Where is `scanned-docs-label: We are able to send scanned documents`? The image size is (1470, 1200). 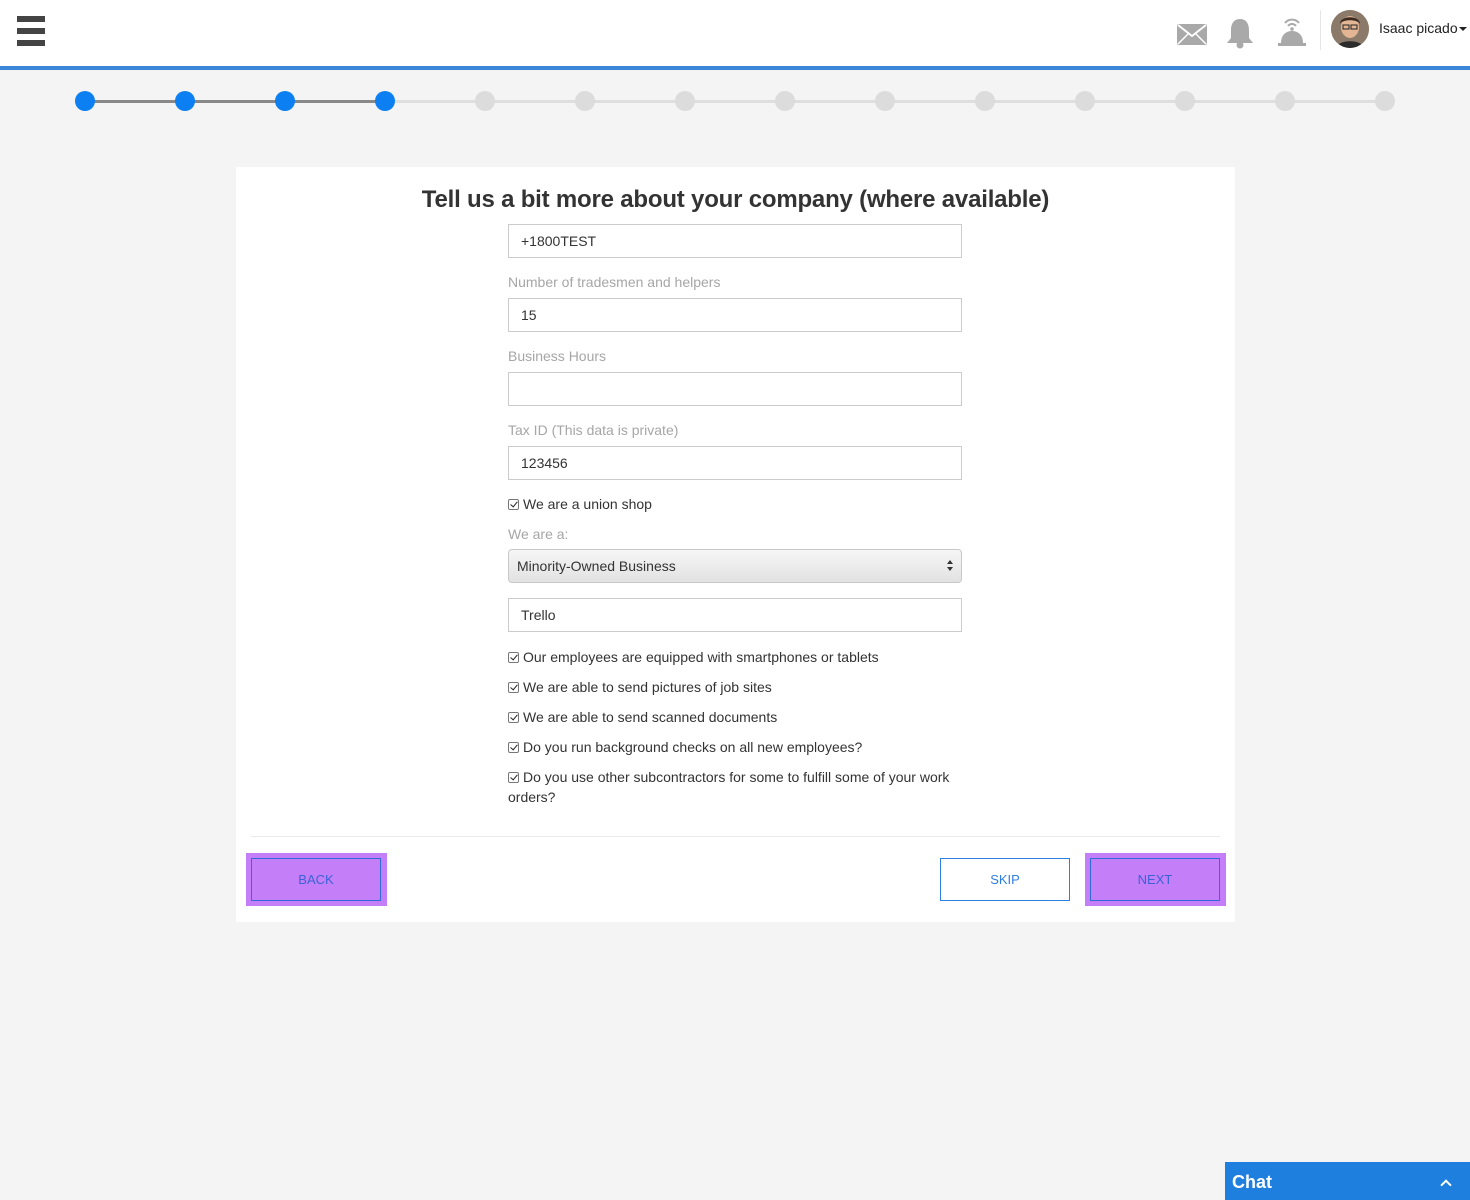
scanned-docs-label: We are able to send scanned documents is located at coordinates (650, 717).